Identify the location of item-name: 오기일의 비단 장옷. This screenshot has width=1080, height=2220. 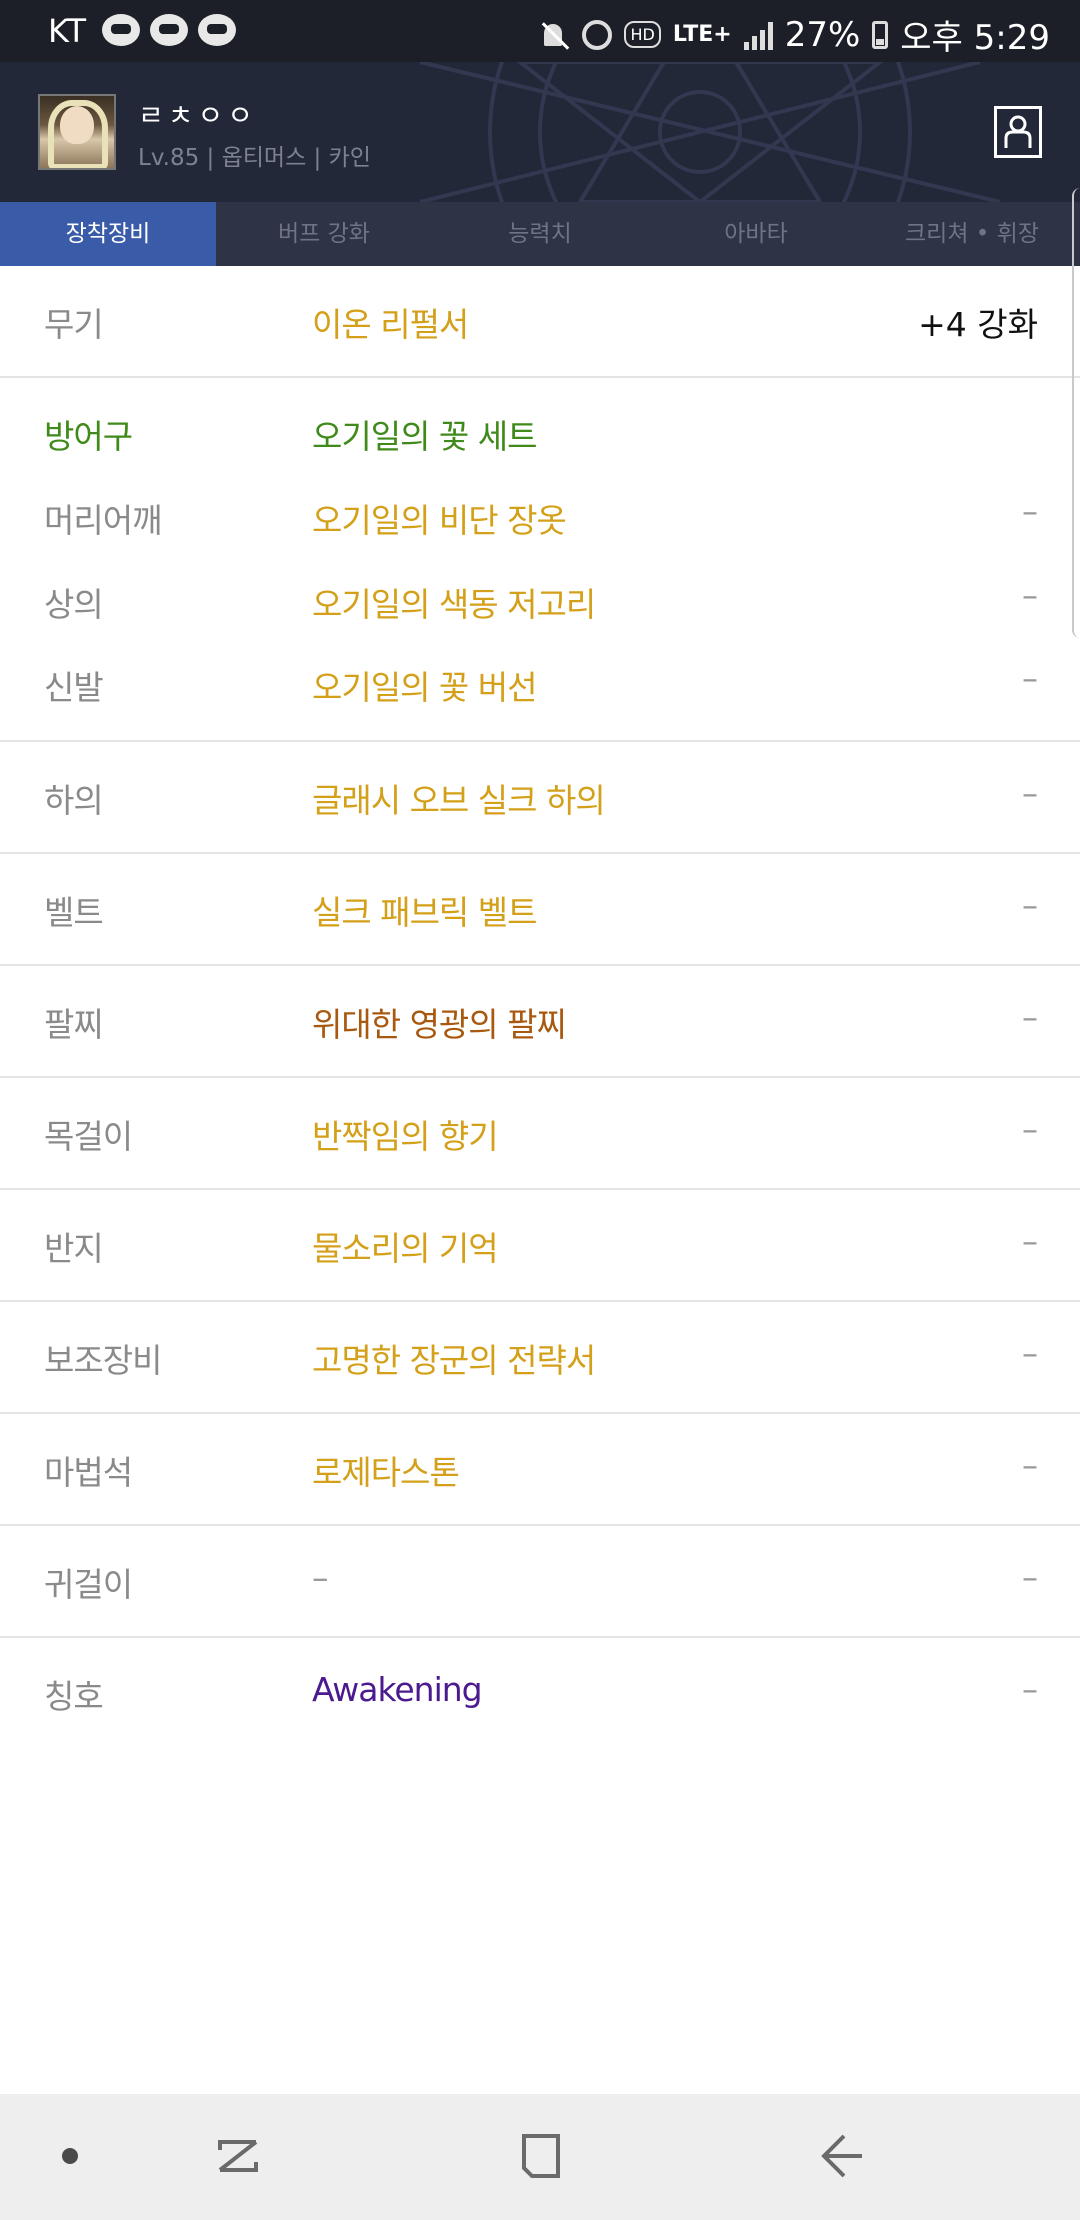
(439, 518).